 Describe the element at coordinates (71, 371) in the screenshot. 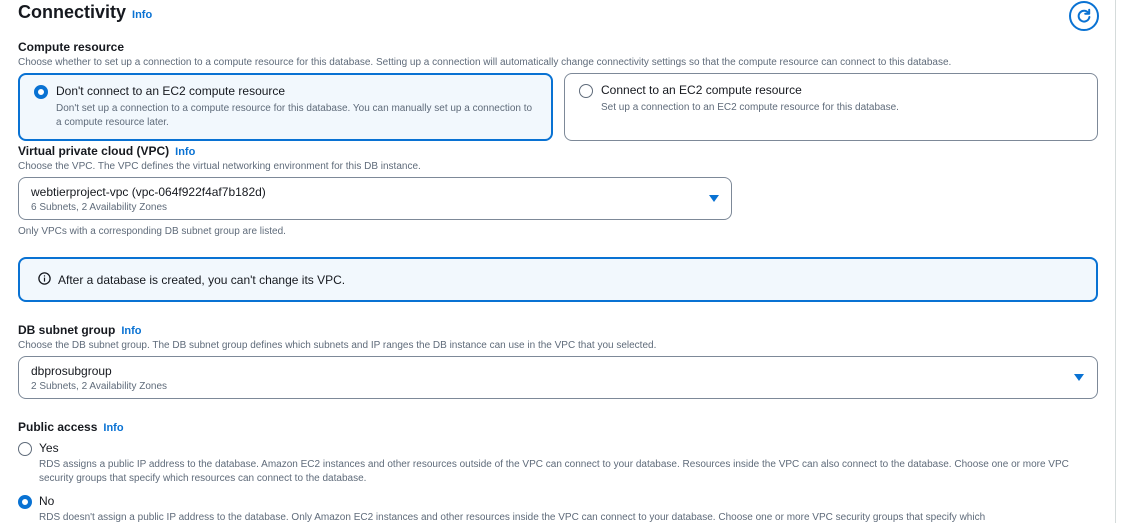

I see `subnet-select-value: dbprosubgroup` at that location.